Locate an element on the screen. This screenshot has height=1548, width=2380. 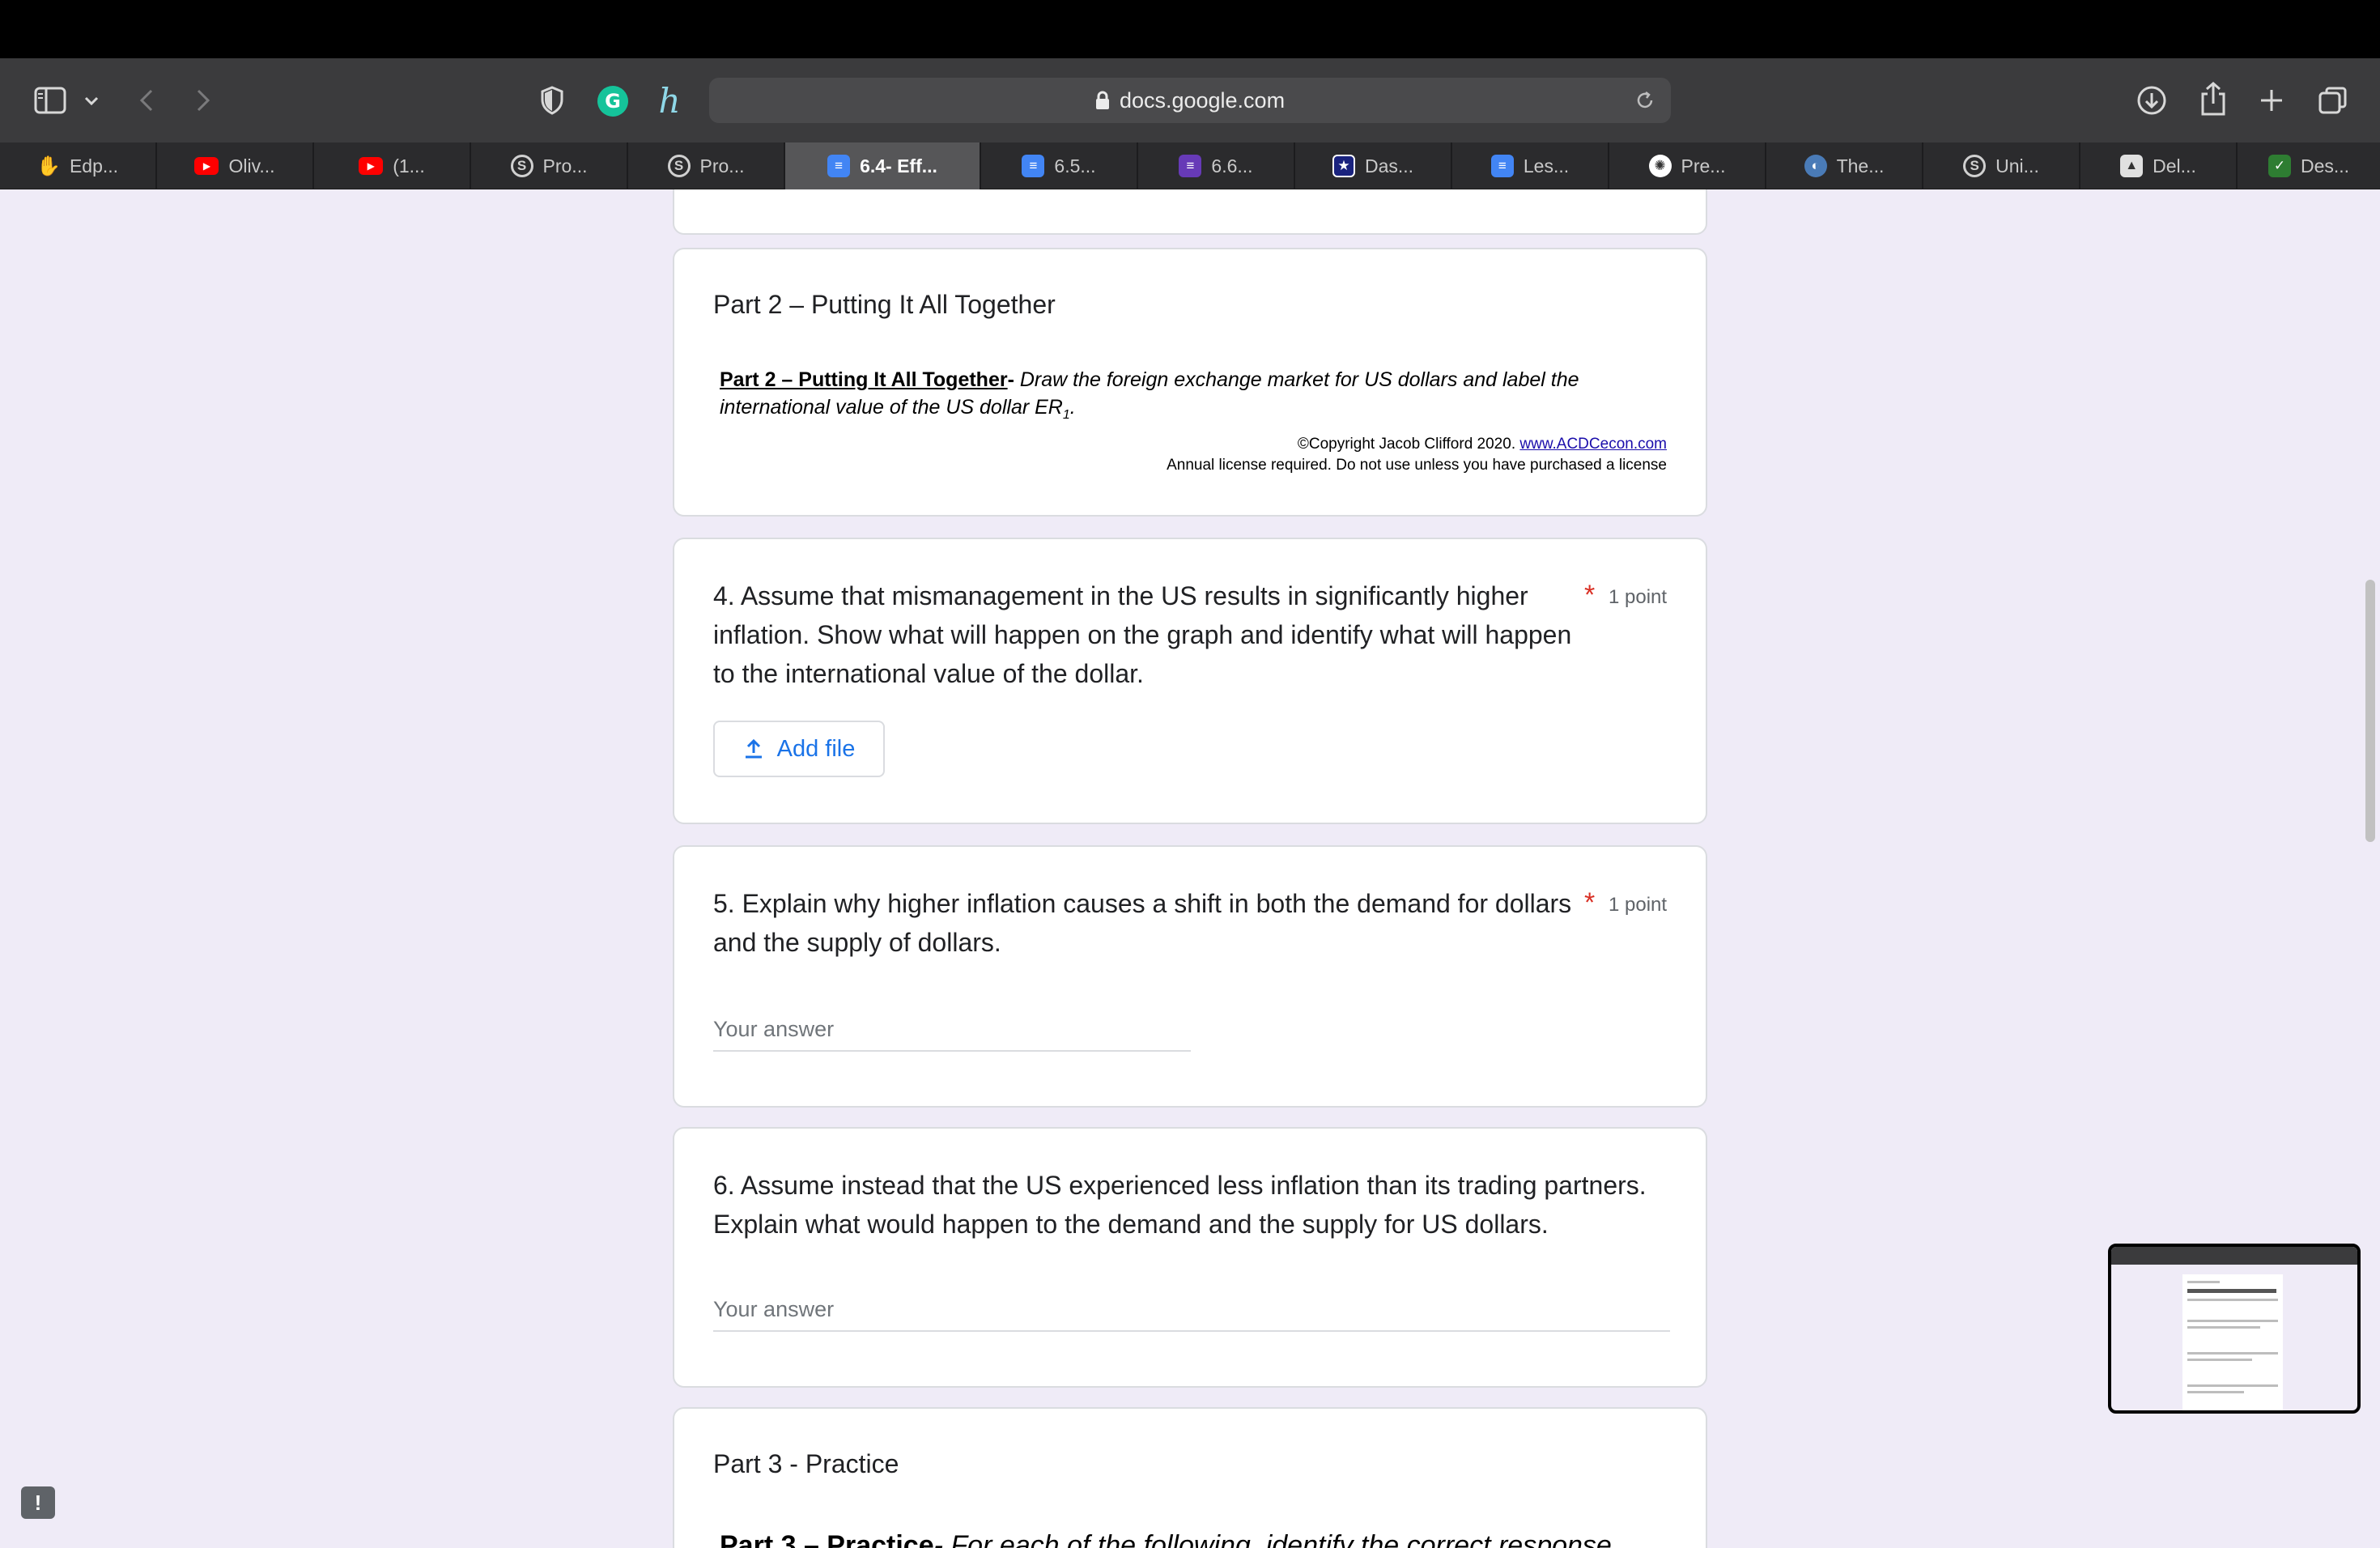
copyright-text: ©Copyright Jacob Clifford 2020. is located at coordinates (1406, 444).